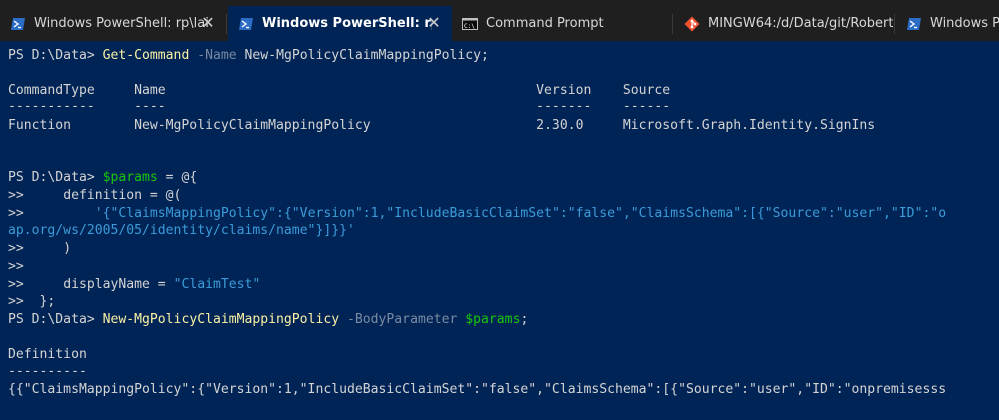  Describe the element at coordinates (121, 23) in the screenshot. I see `tab-title: Windows PowerShell: rp\lain.ro` at that location.